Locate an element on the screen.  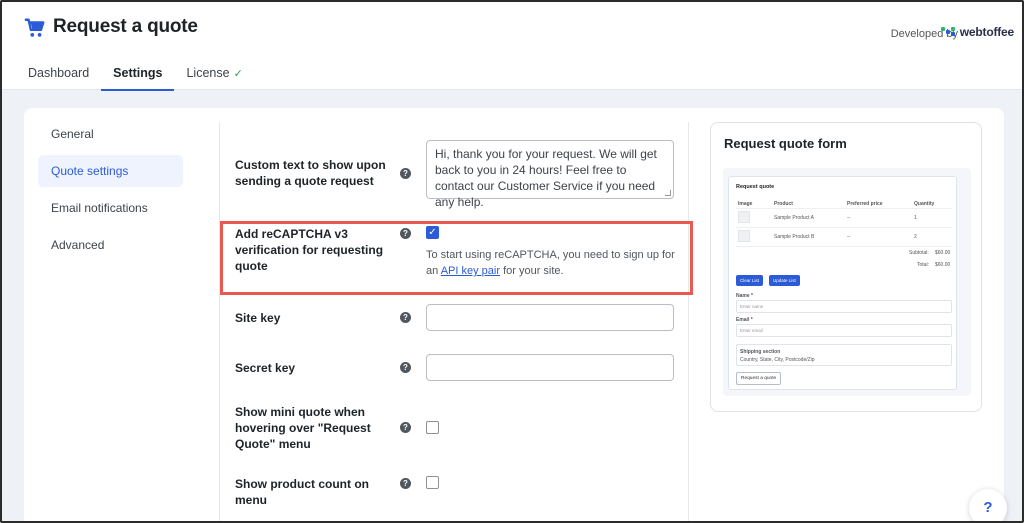
row-qty: 2 is located at coordinates (915, 237).